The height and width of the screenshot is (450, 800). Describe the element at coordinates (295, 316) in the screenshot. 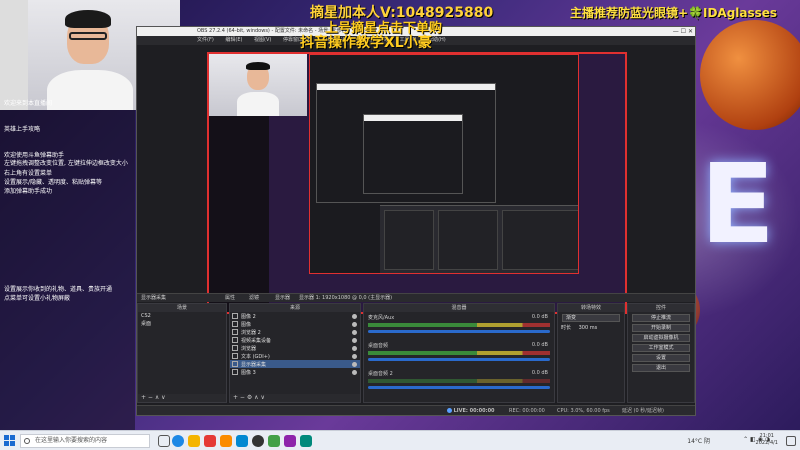

I see `source-item: 图像 2` at that location.